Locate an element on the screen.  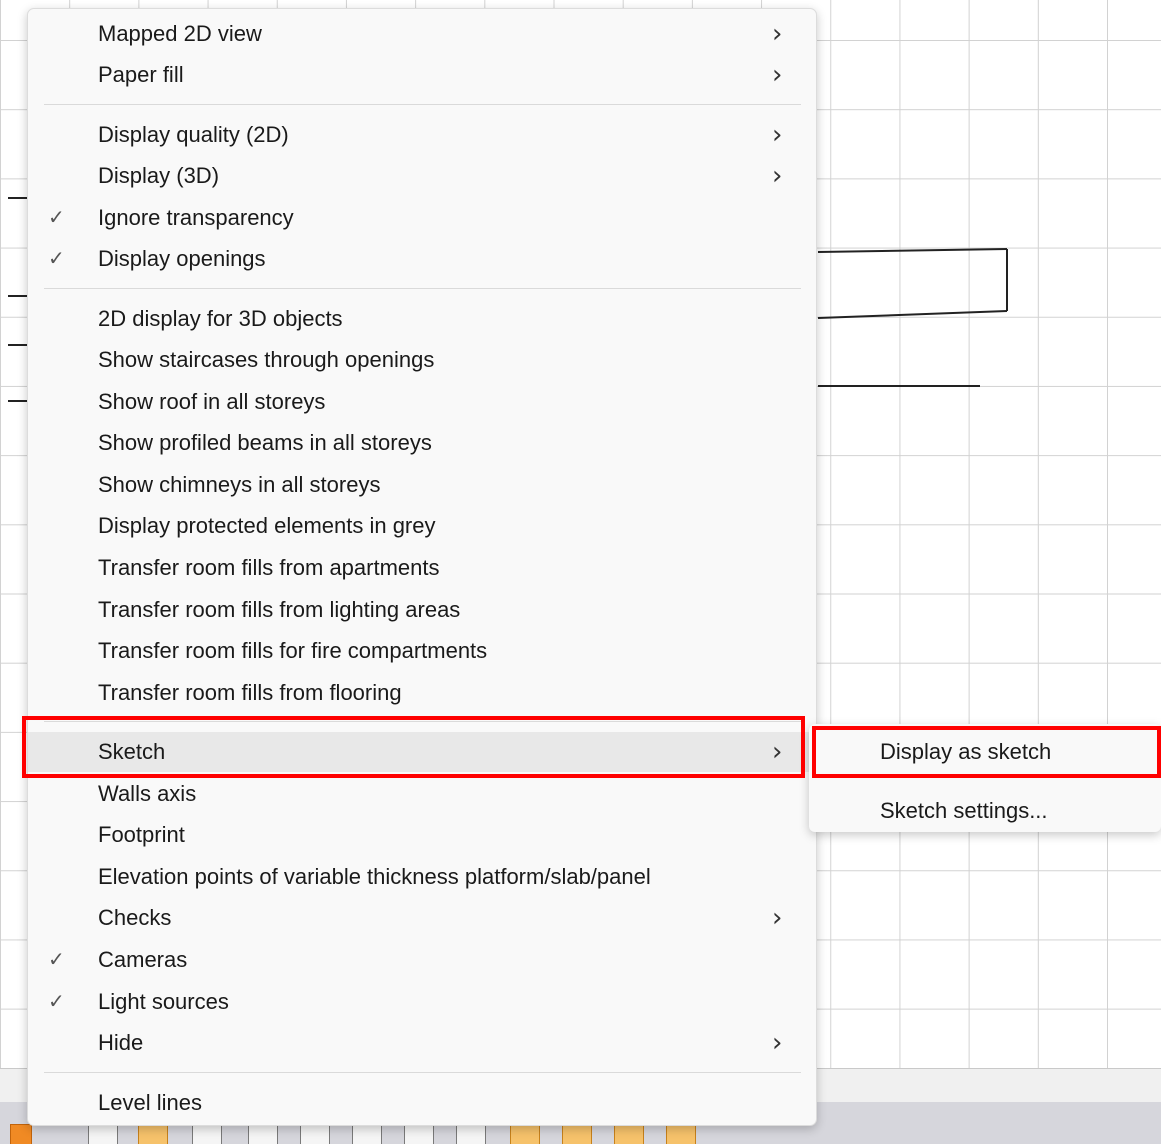
menu-item-label: Hide is located at coordinates (121, 1042).